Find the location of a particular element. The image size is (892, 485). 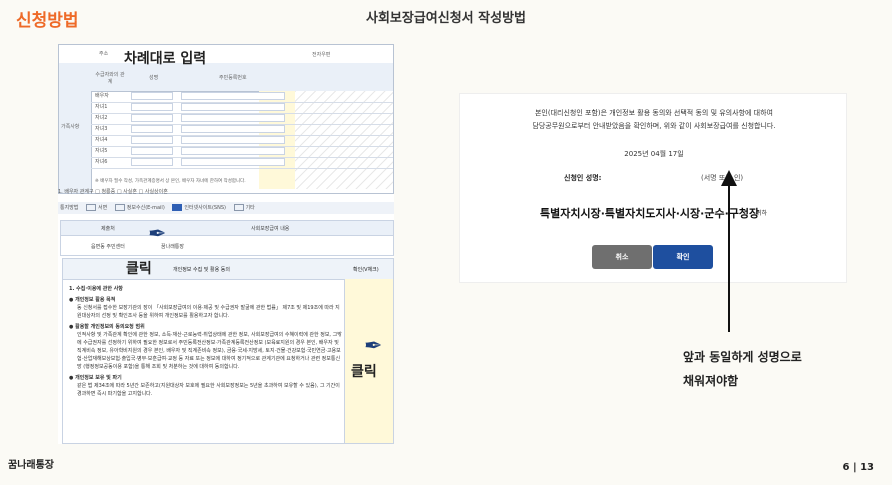

marital-text: 1. 배우자 관계구 □ 청룡증 □ 사실혼 □ 사실상이혼 is located at coordinates (113, 192).